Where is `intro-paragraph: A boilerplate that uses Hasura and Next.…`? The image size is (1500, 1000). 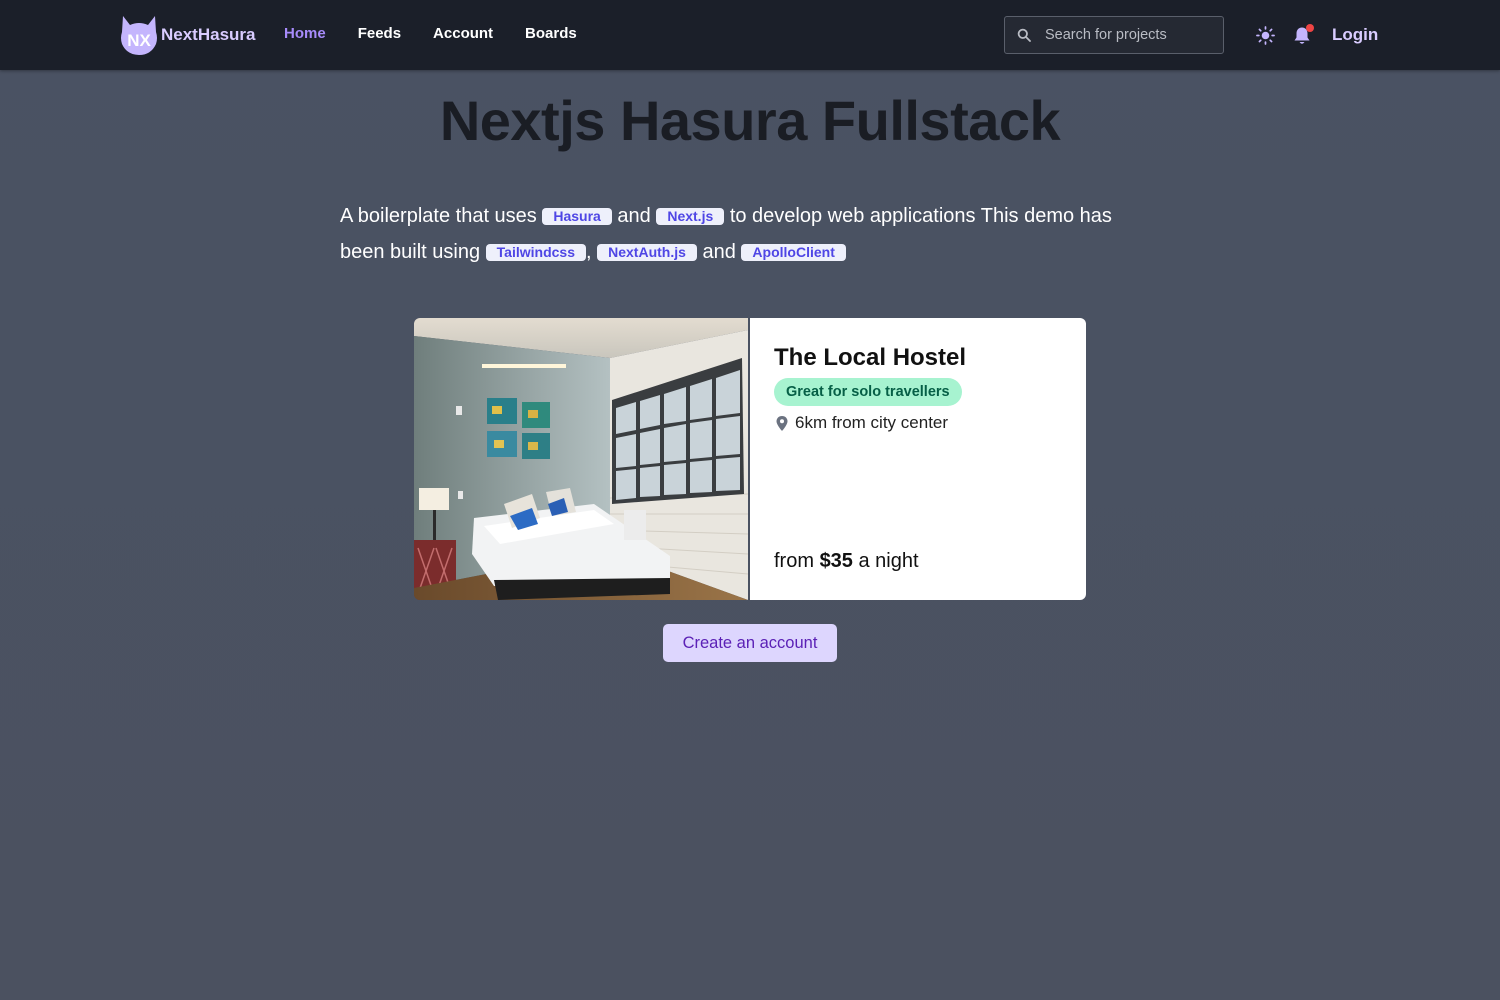
intro-paragraph: A boilerplate that uses Hasura and Next.… is located at coordinates (750, 234).